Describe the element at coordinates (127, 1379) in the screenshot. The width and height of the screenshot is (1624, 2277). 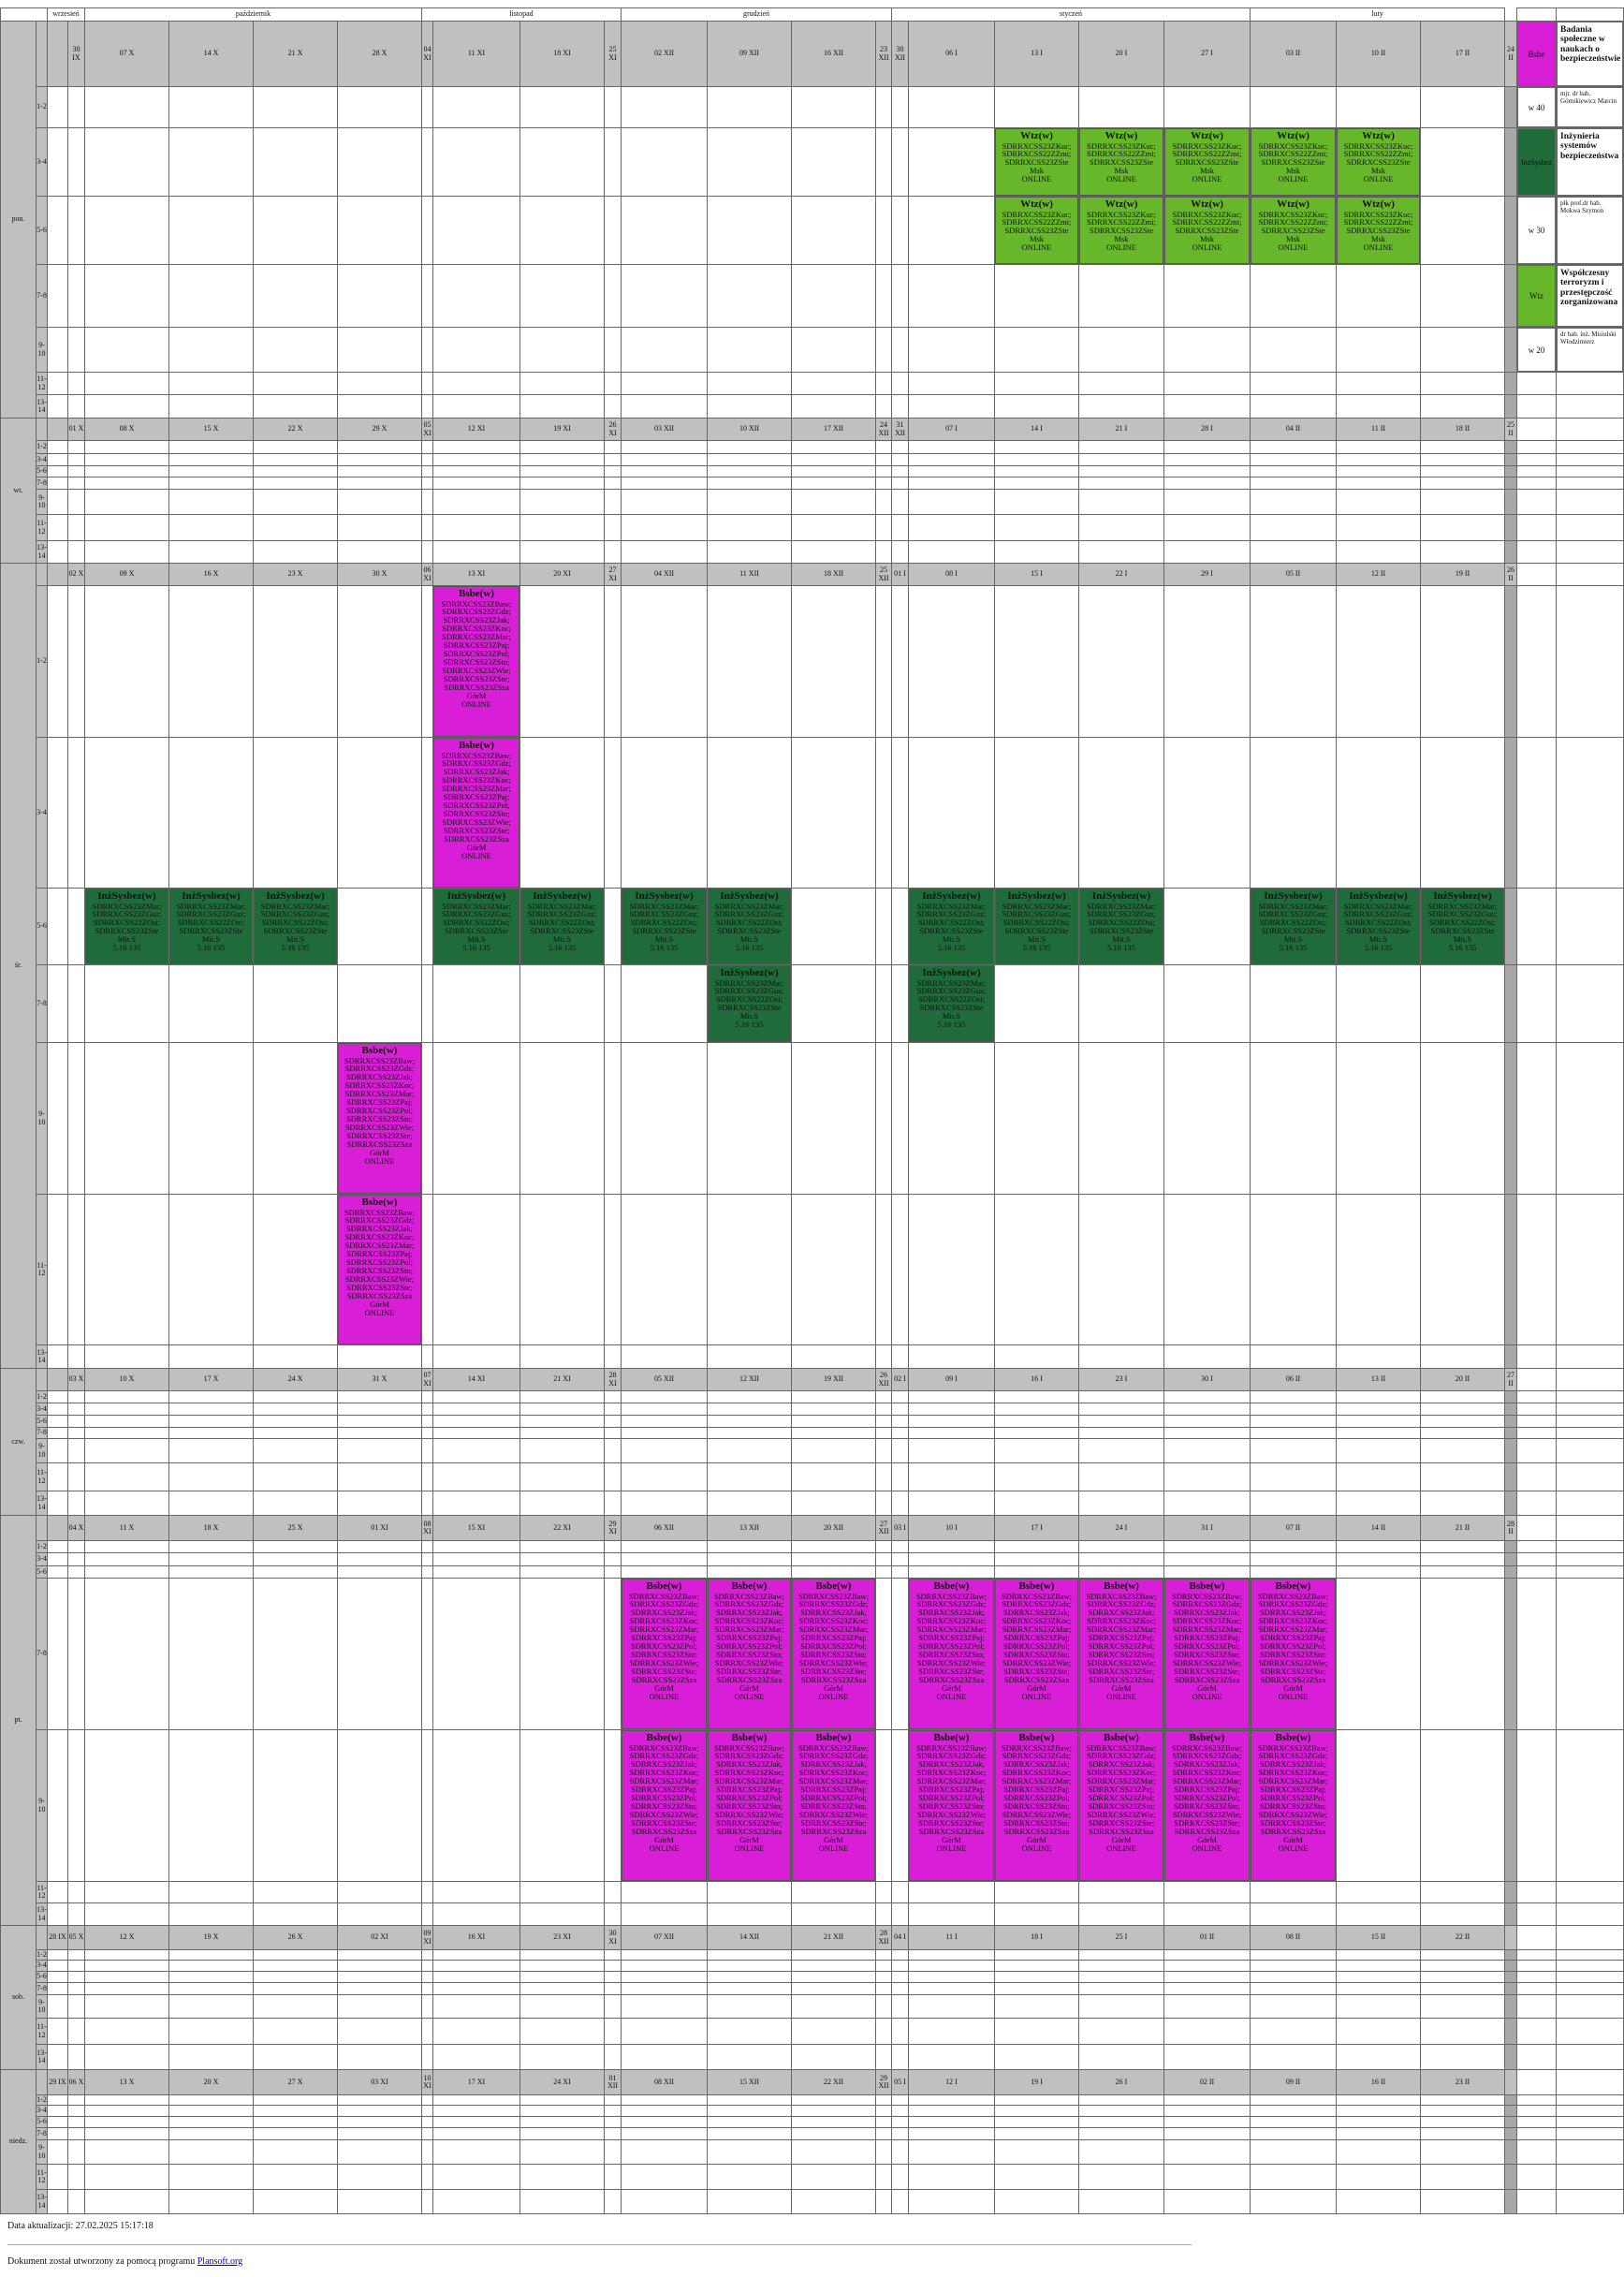
I see `date-cell-text: 10 X` at that location.